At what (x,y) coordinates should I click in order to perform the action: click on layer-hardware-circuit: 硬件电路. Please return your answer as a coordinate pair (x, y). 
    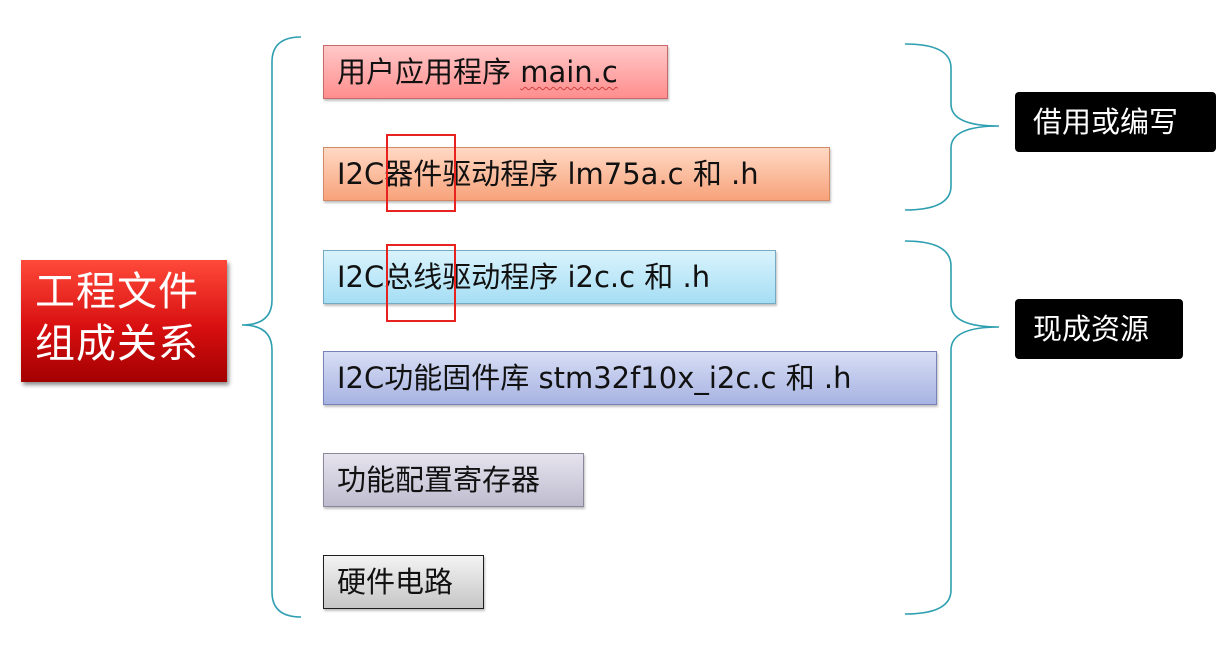
    Looking at the image, I should click on (403, 582).